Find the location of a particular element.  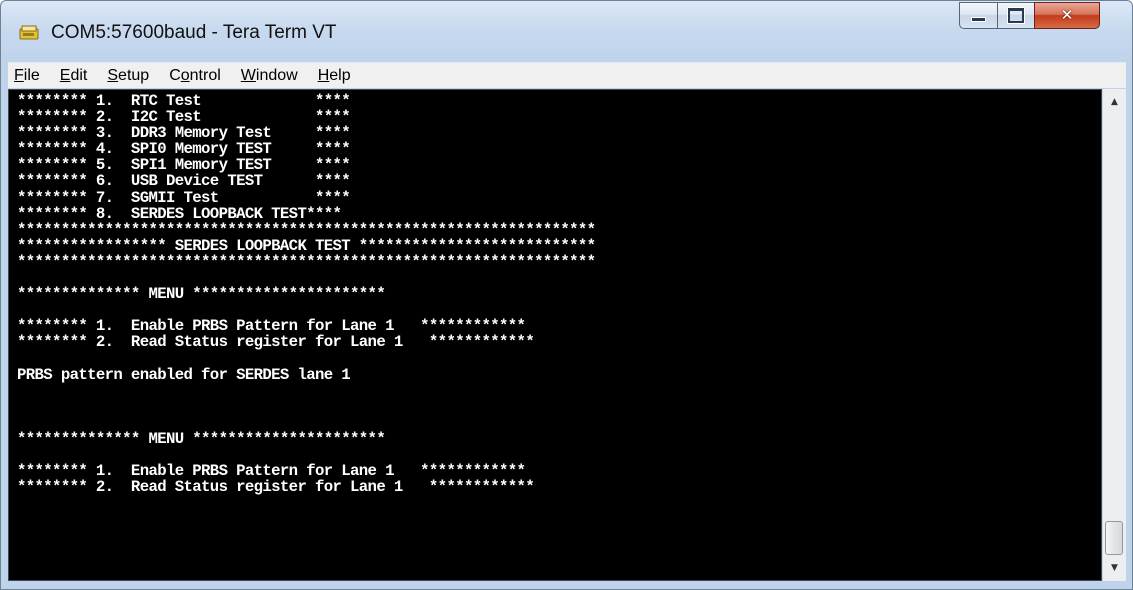

window-bottom-border is located at coordinates (566, 585).